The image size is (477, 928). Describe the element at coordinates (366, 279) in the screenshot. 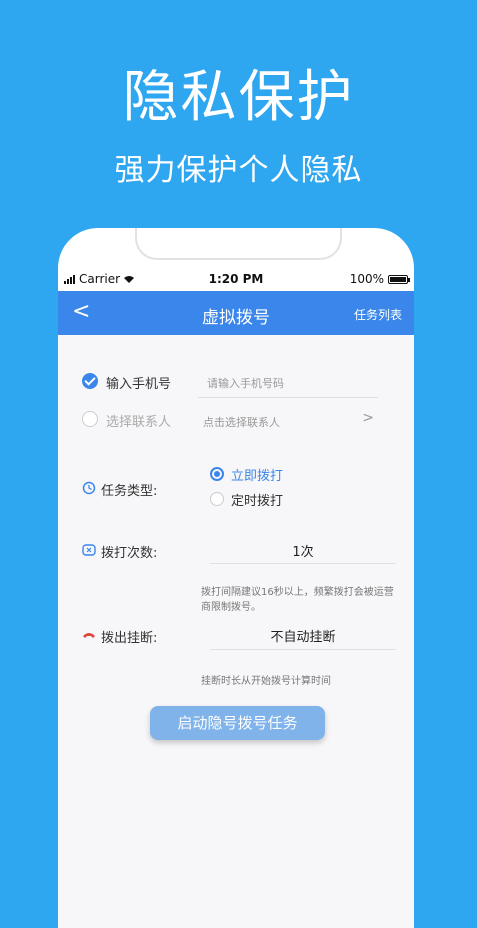

I see `battery-percent: 100%` at that location.